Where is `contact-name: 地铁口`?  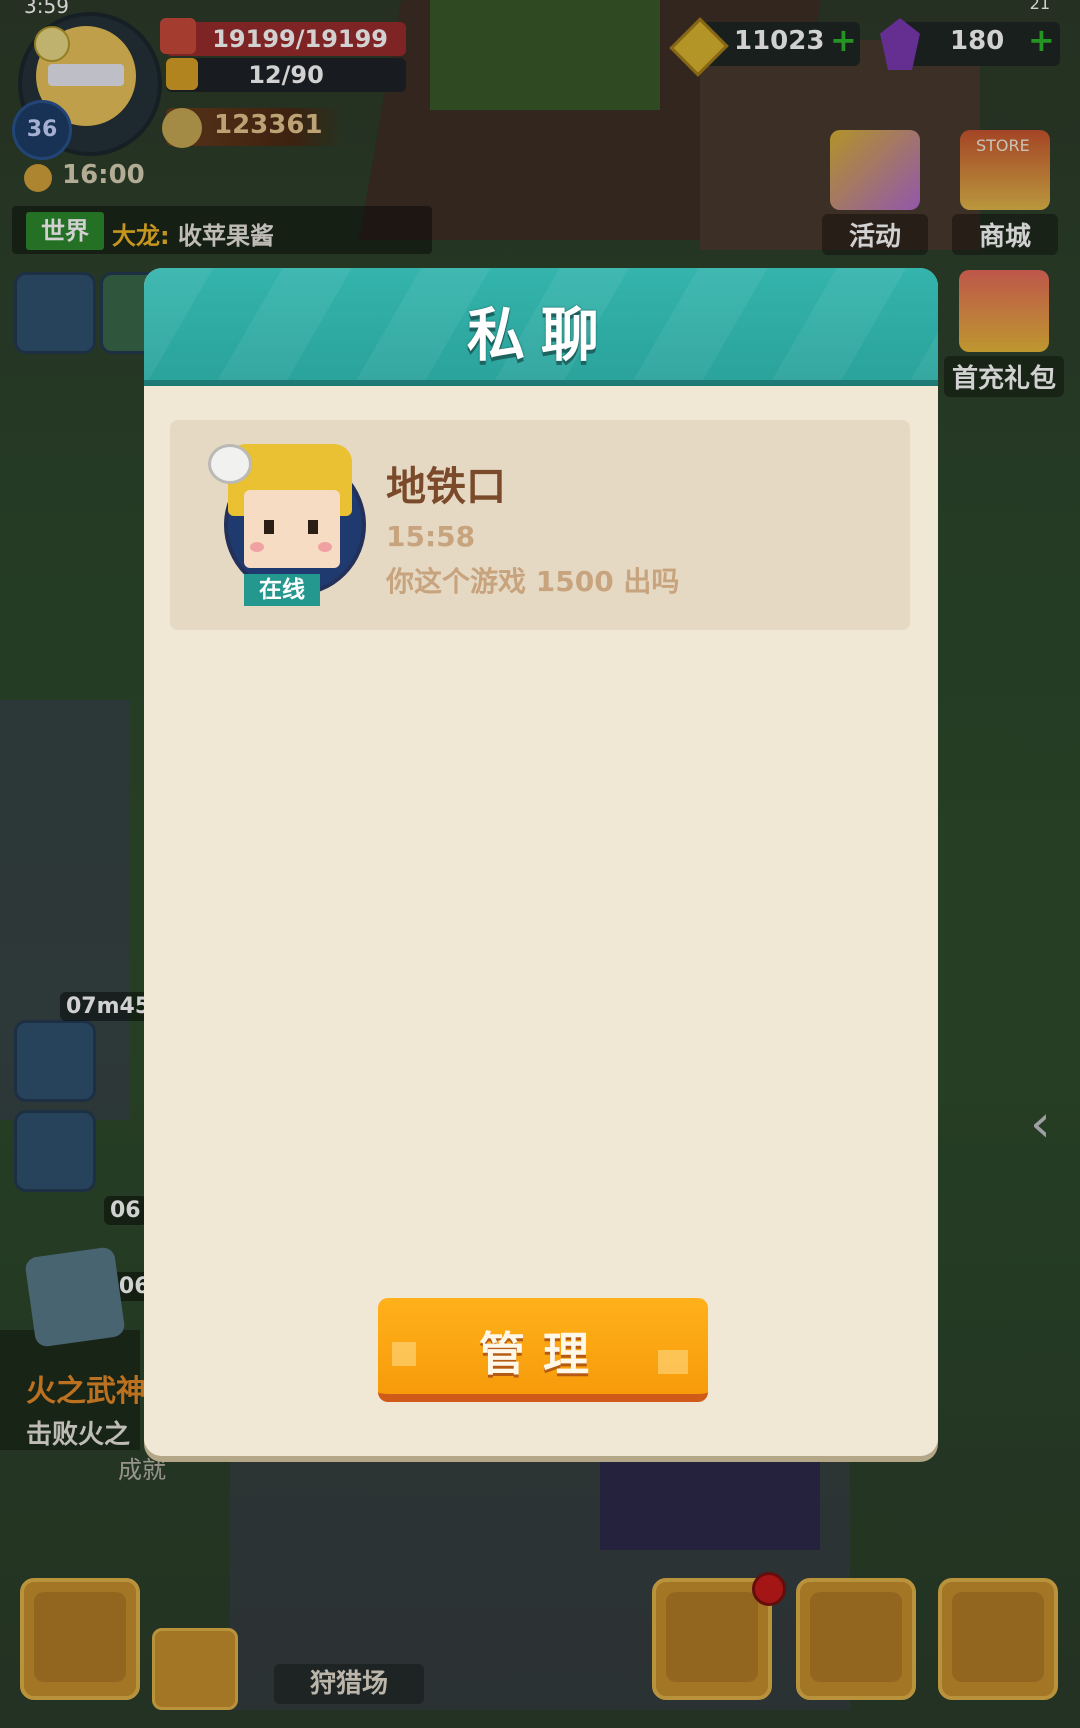
contact-name: 地铁口 is located at coordinates (446, 487).